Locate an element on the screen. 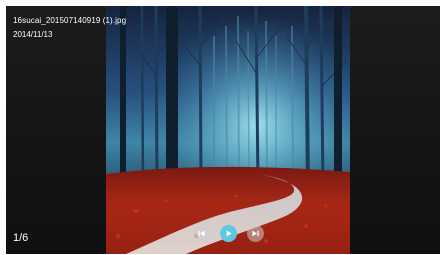 This screenshot has width=446, height=255. previous-button is located at coordinates (201, 233).